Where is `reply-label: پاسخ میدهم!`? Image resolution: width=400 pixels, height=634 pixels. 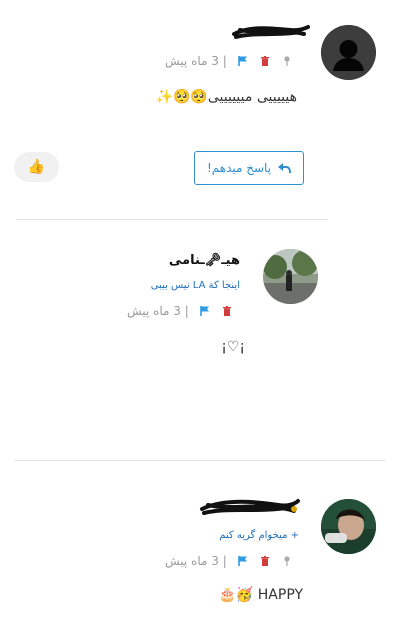
reply-label: پاسخ میدهم! is located at coordinates (239, 168).